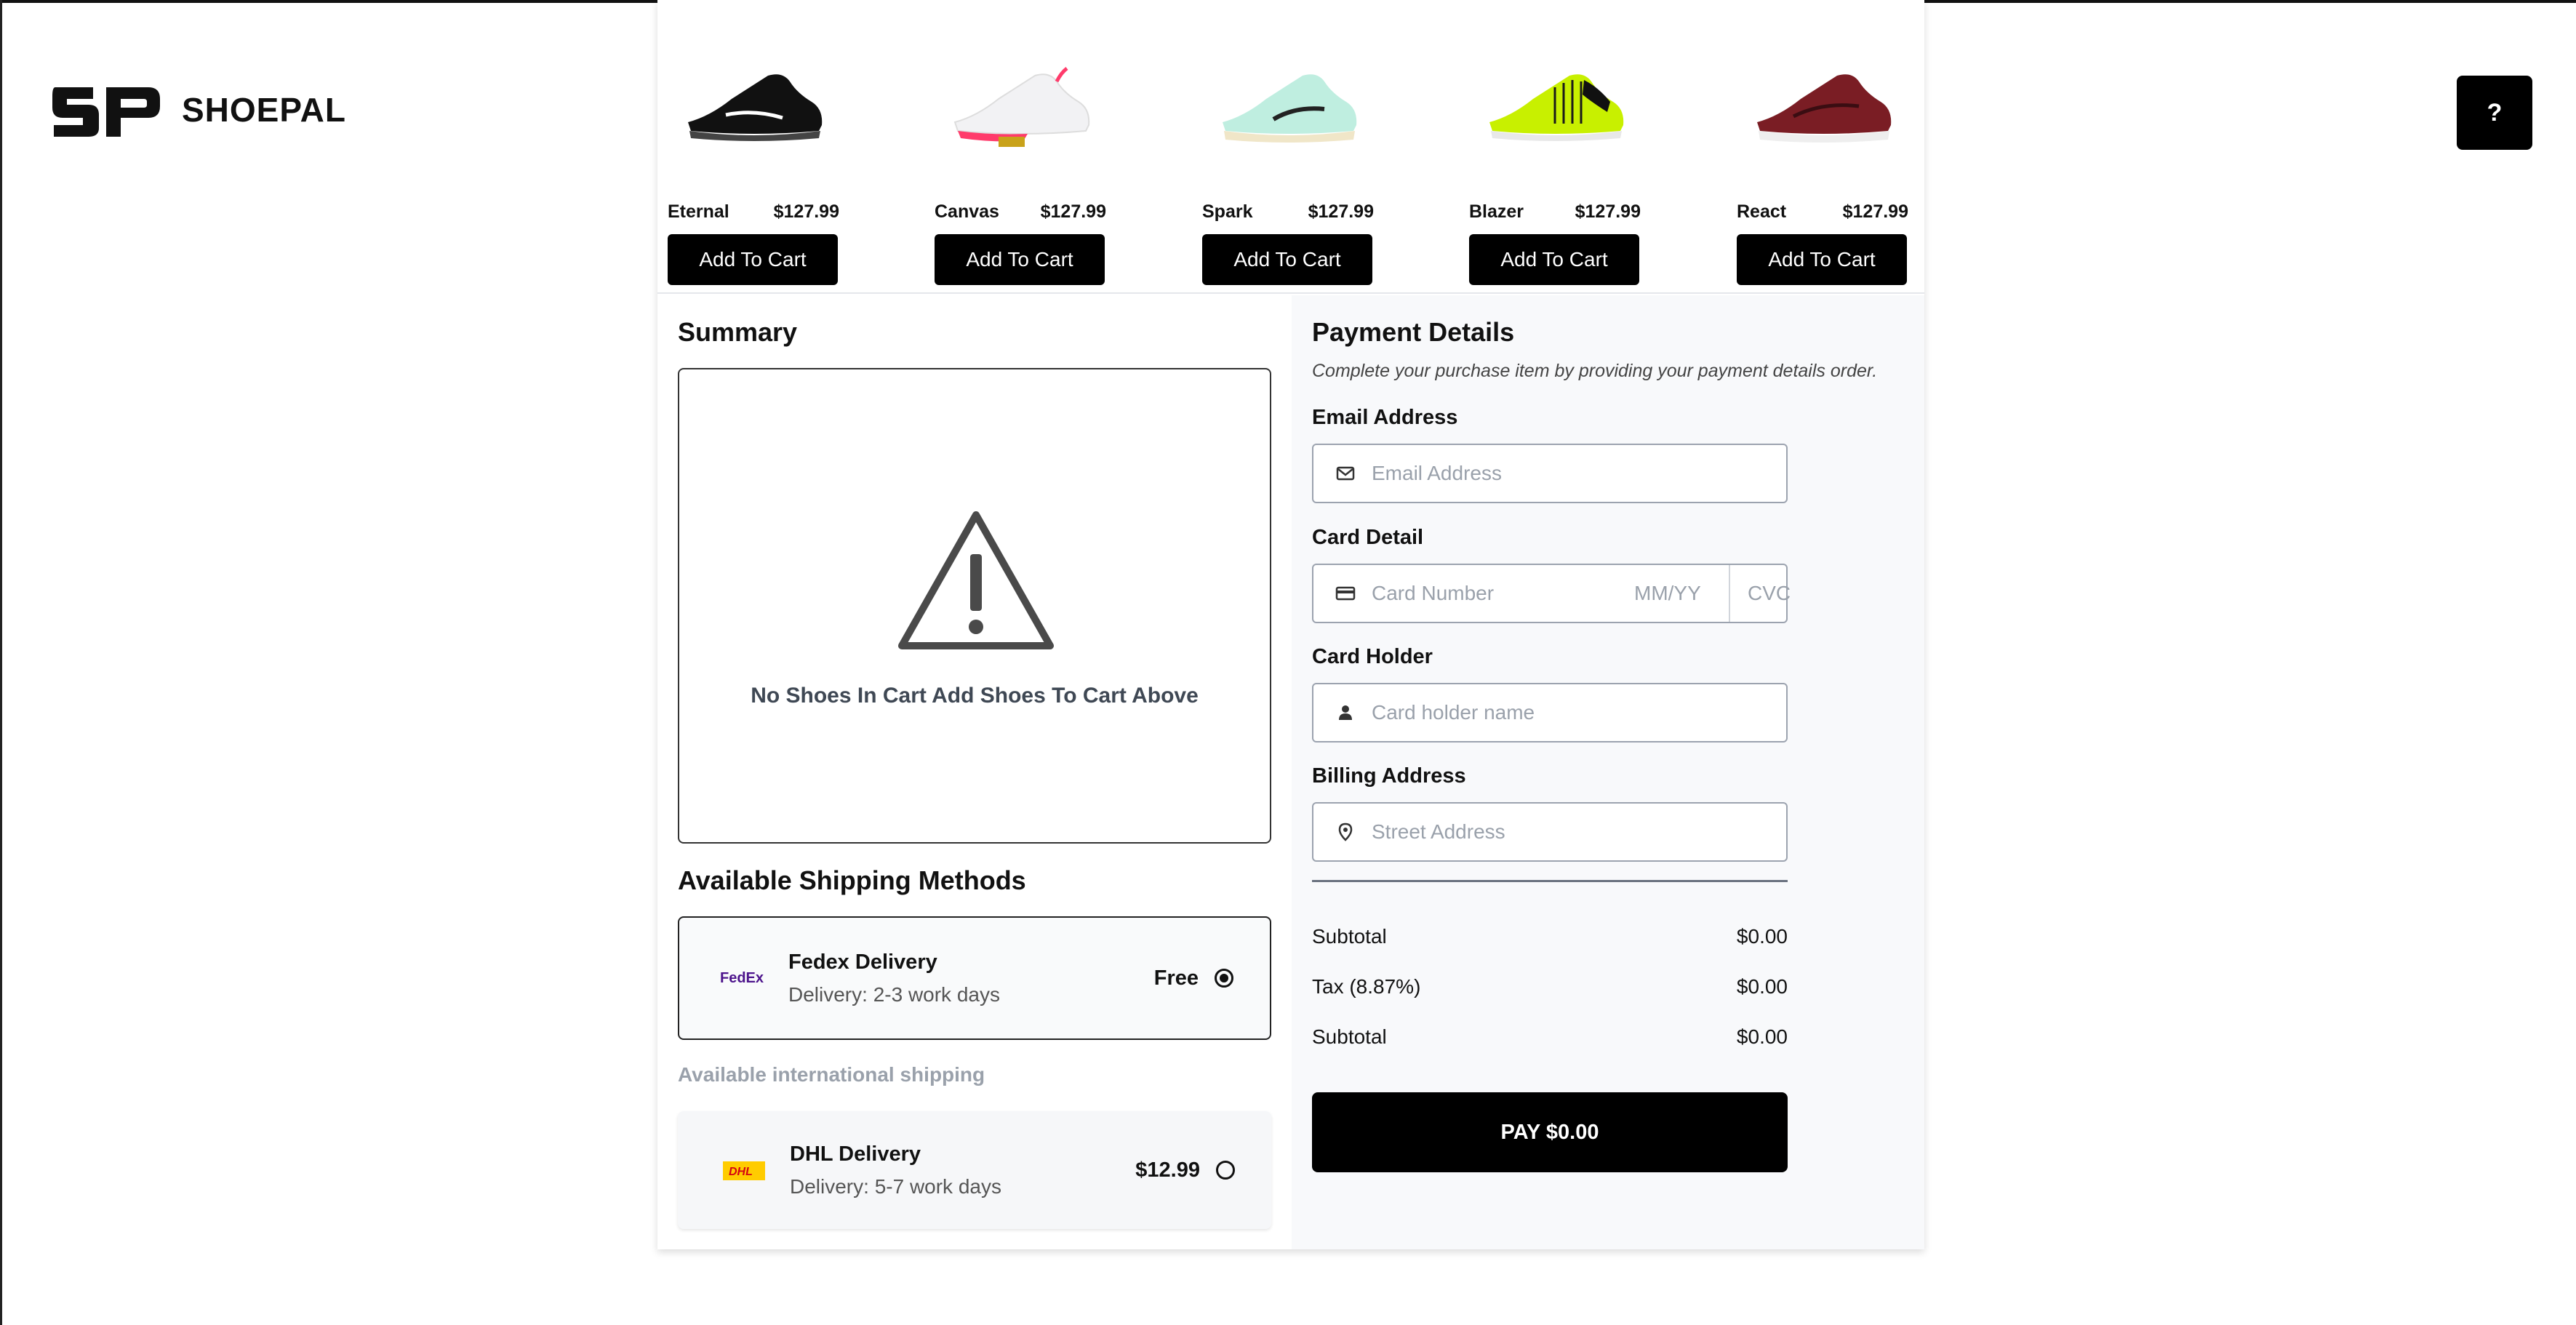 Image resolution: width=2576 pixels, height=1325 pixels. Describe the element at coordinates (1227, 211) in the screenshot. I see `product-name: Spark` at that location.